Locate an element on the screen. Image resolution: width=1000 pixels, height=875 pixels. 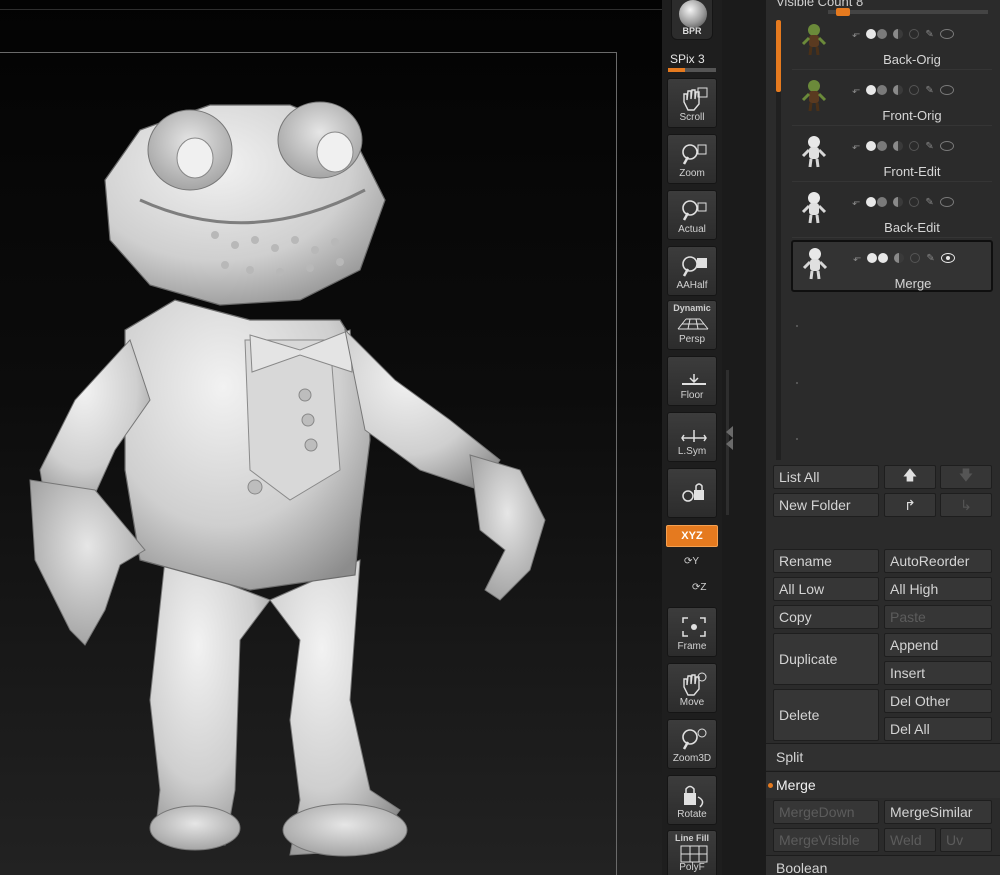
collapse-arrow-icon is located at coordinates (729, 432).